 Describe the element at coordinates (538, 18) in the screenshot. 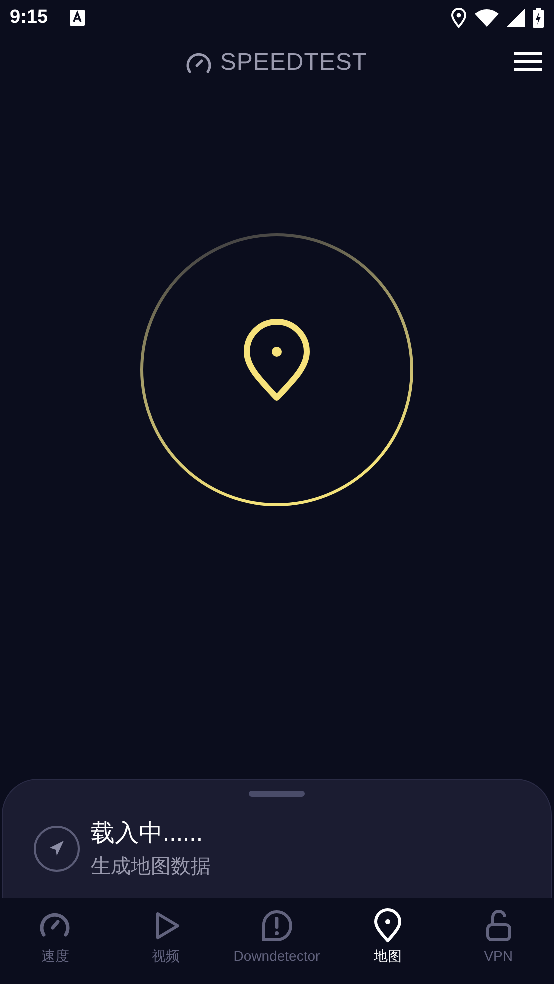

I see `battery-icon` at that location.